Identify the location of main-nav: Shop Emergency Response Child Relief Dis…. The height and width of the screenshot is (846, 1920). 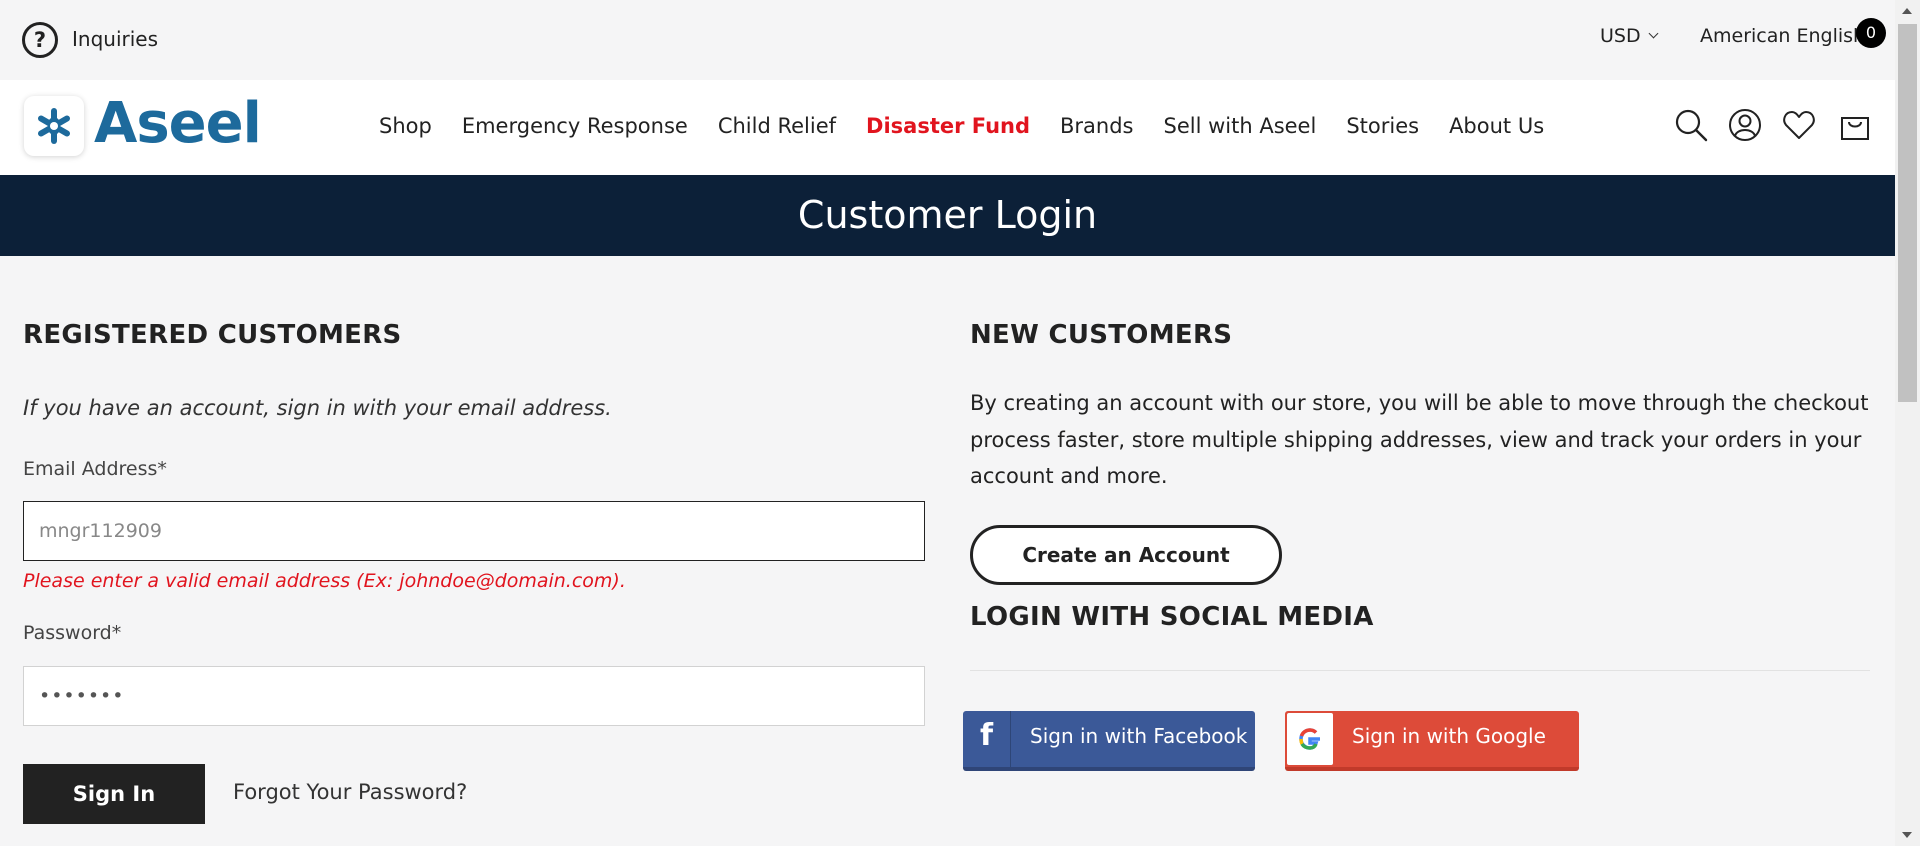
(961, 126).